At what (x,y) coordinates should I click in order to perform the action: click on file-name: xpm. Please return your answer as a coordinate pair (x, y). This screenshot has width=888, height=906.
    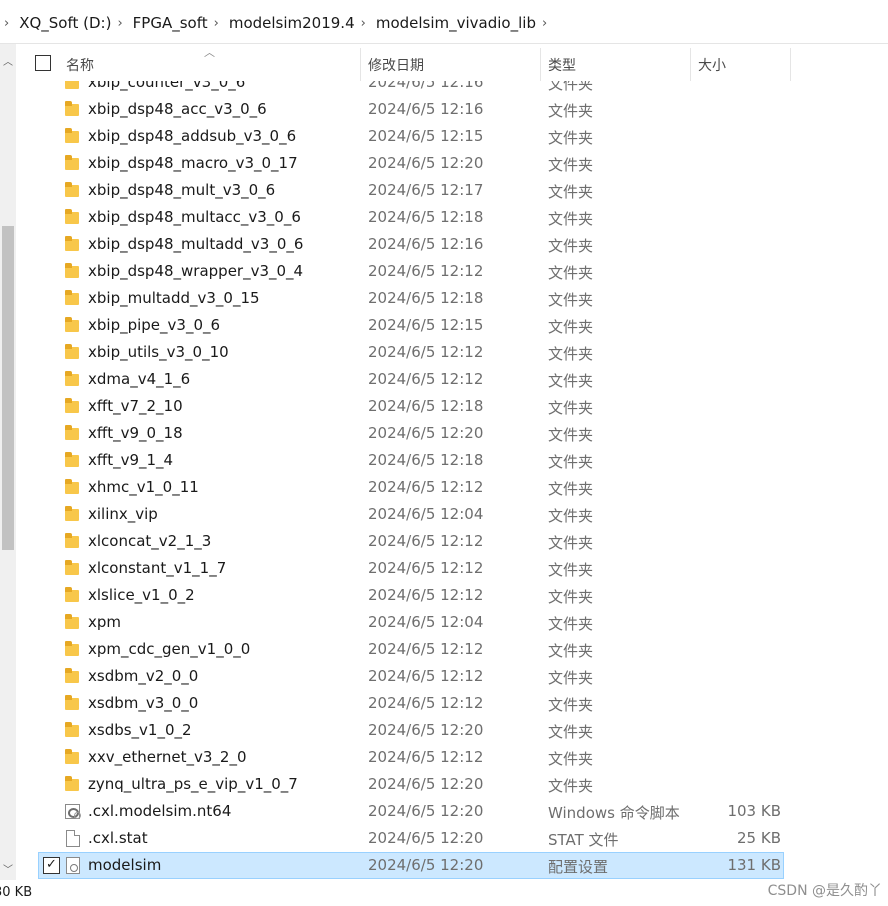
    Looking at the image, I should click on (104, 622).